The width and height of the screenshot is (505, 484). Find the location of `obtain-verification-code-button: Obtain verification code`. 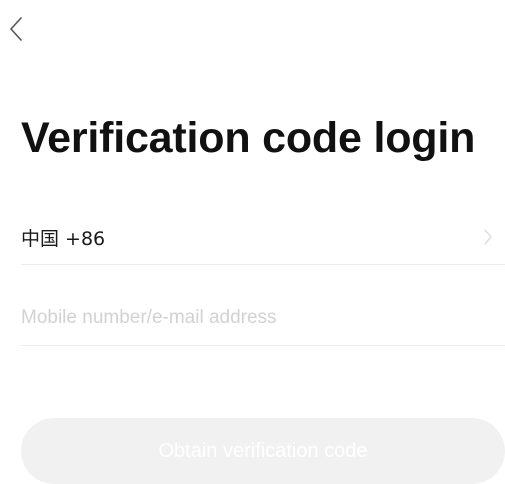

obtain-verification-code-button: Obtain verification code is located at coordinates (263, 451).